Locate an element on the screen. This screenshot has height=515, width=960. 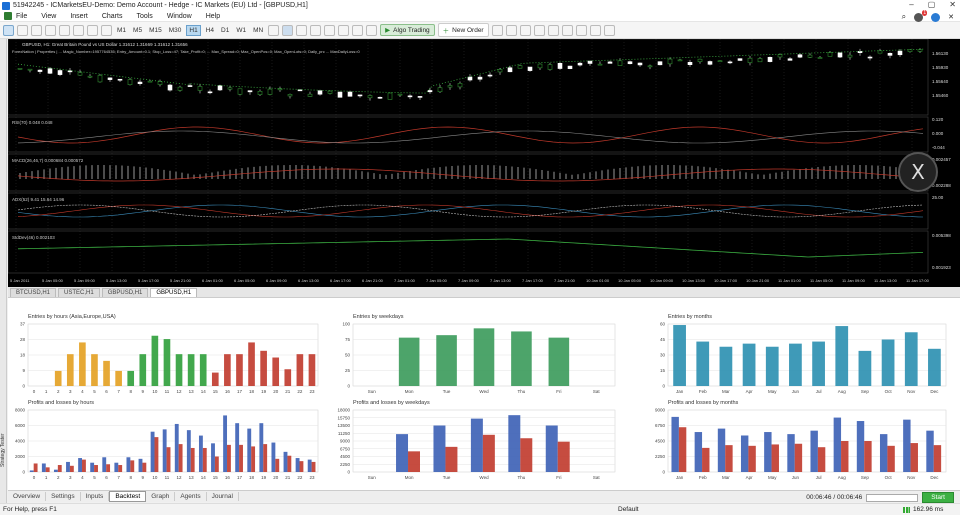
channel-icon is located at coordinates (78, 30).